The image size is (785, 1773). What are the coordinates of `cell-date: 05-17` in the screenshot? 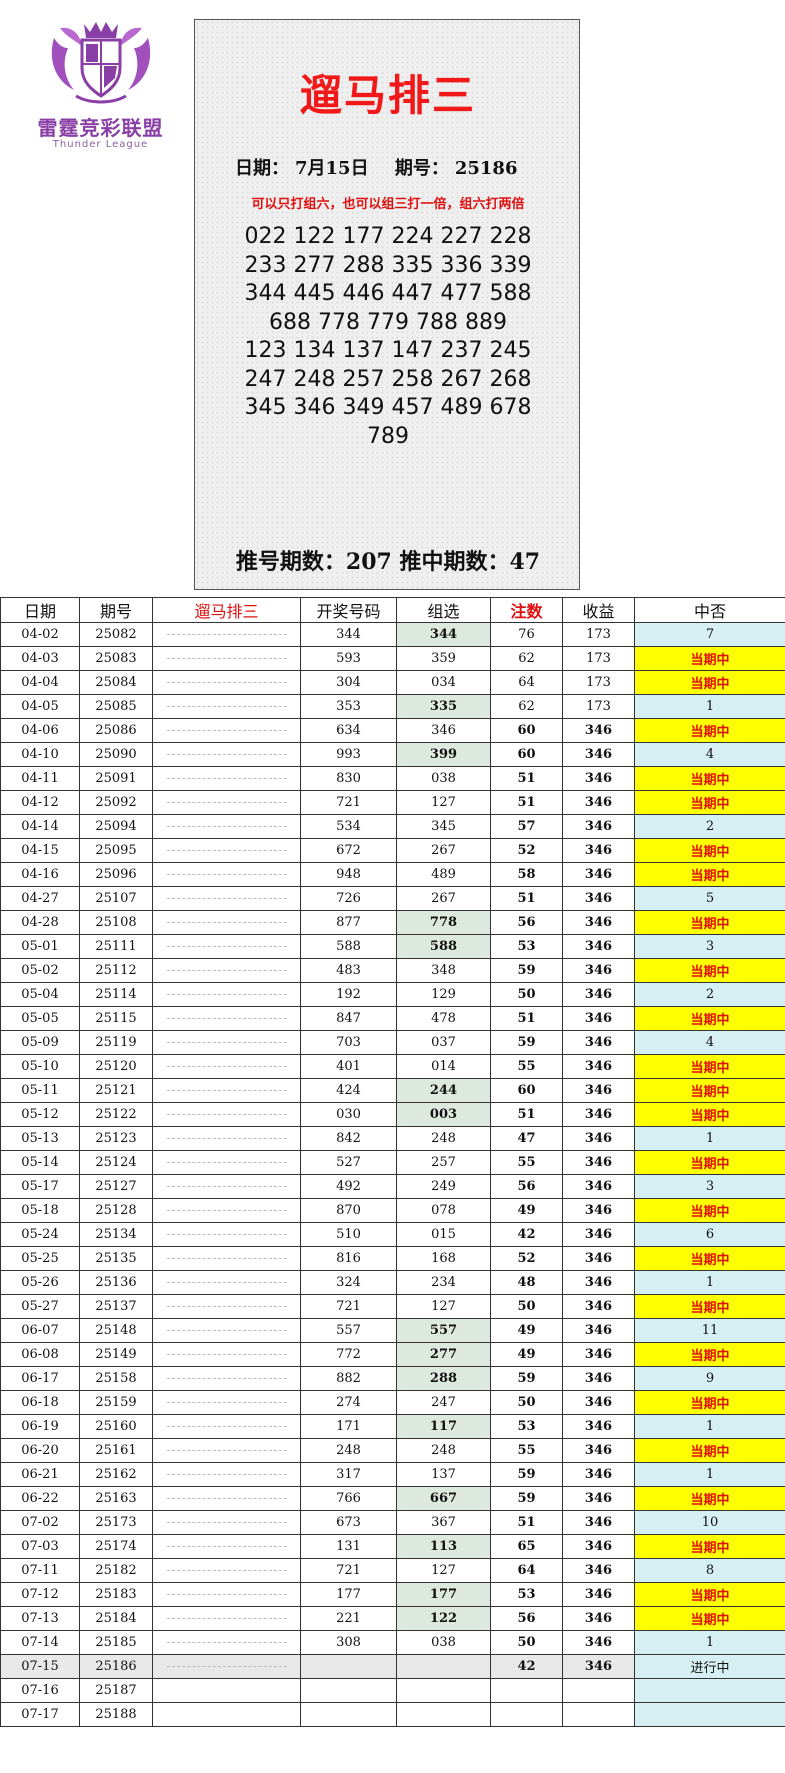 It's located at (40, 1186).